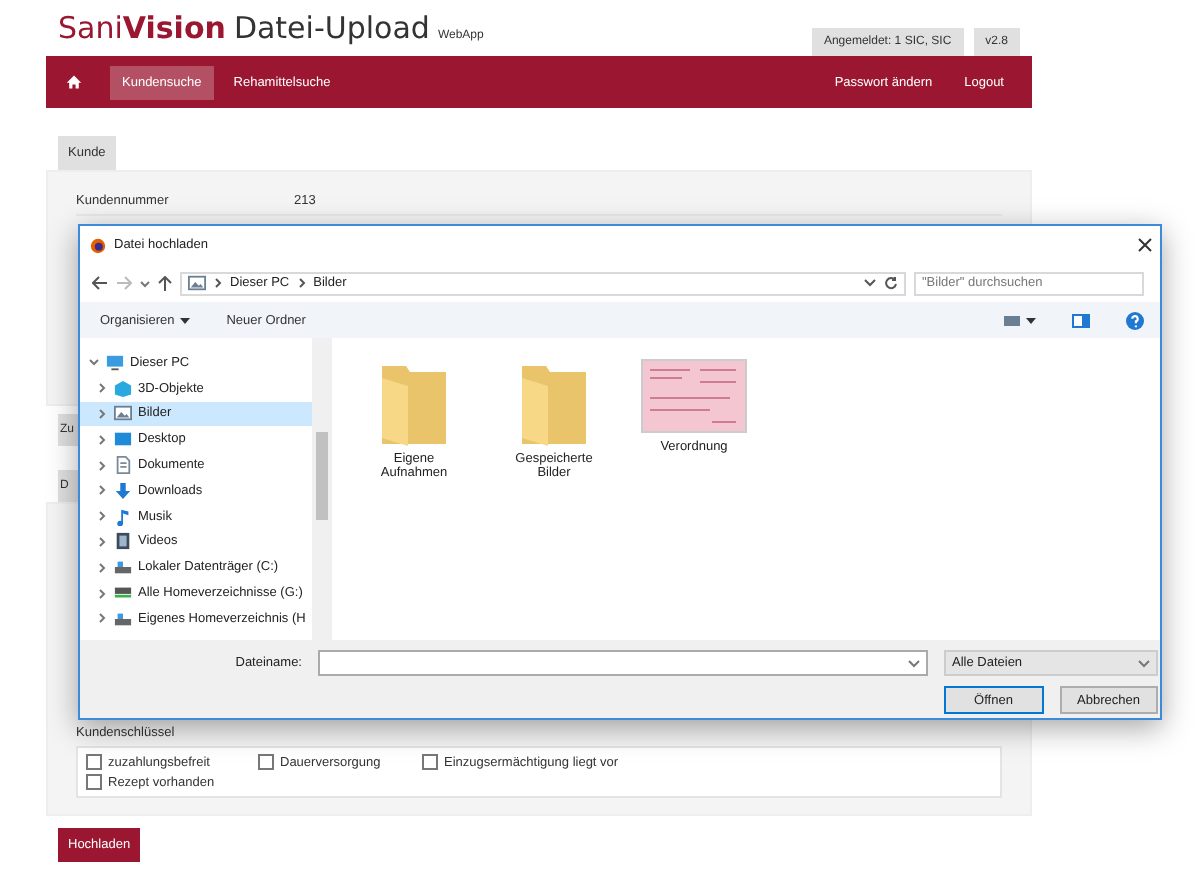 The image size is (1200, 876). Describe the element at coordinates (1020, 320) in the screenshot. I see `view-options-icon` at that location.